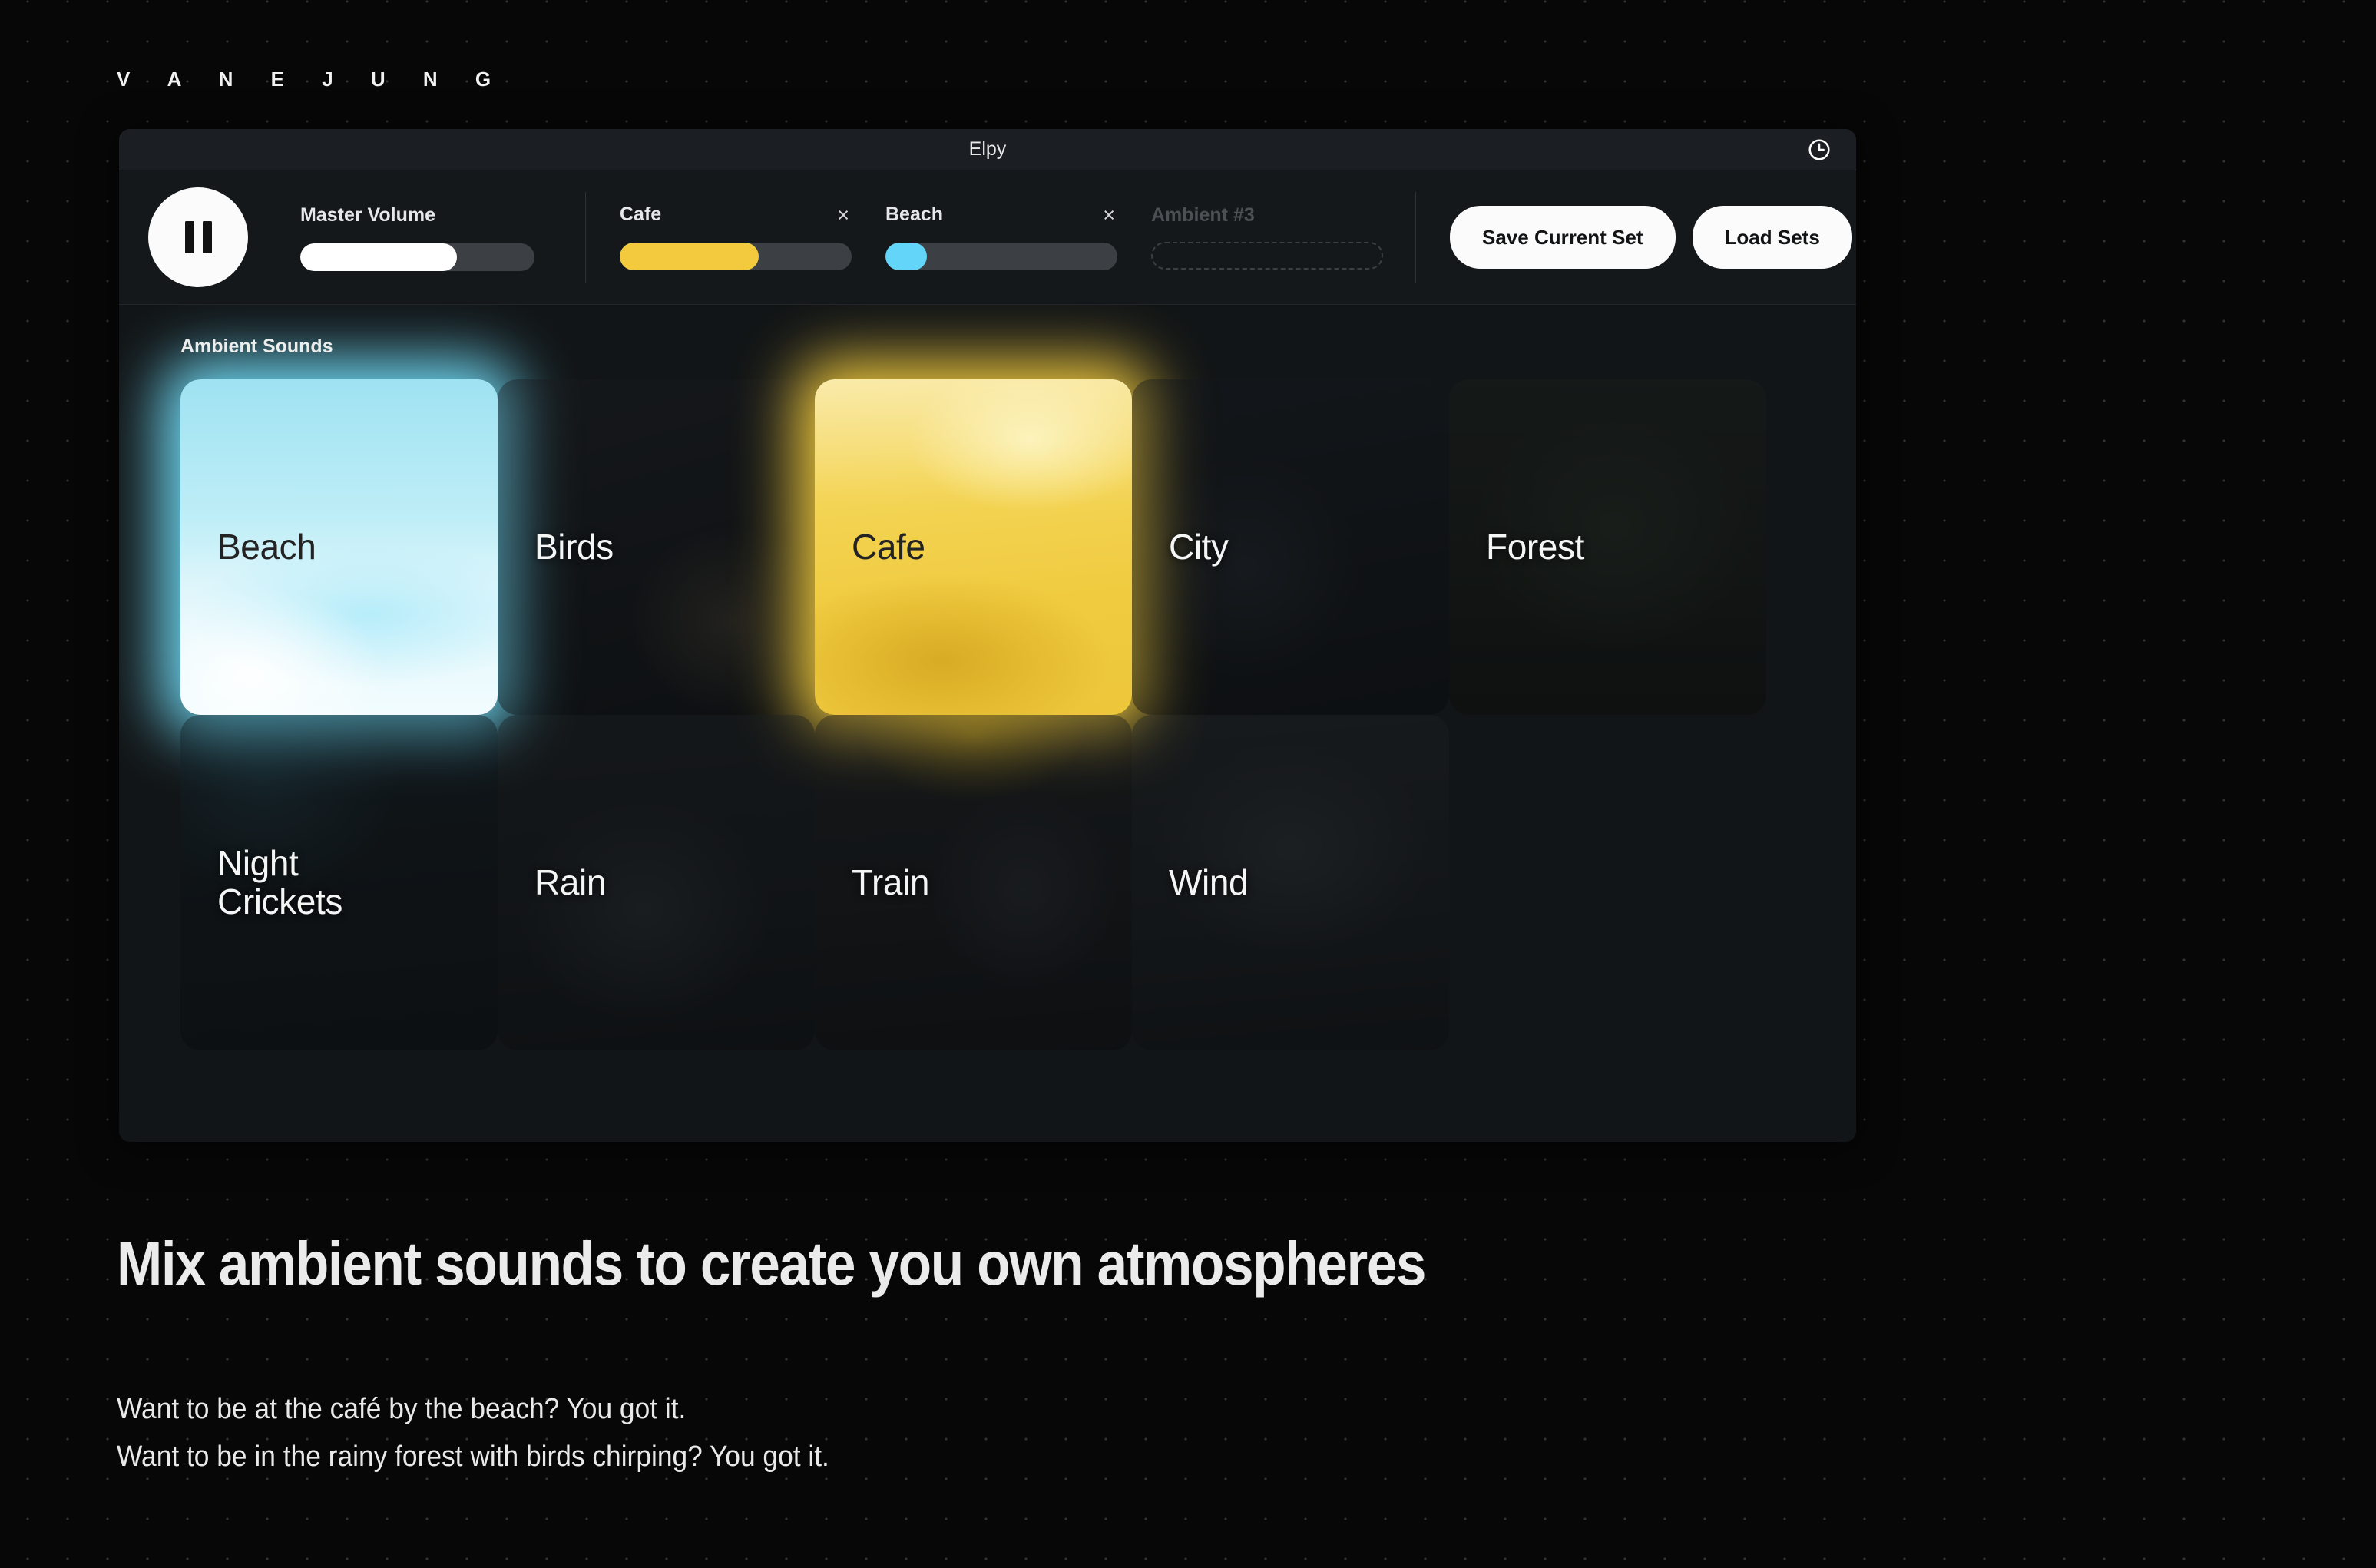  I want to click on sound-tile-cafe: Cafe, so click(973, 547).